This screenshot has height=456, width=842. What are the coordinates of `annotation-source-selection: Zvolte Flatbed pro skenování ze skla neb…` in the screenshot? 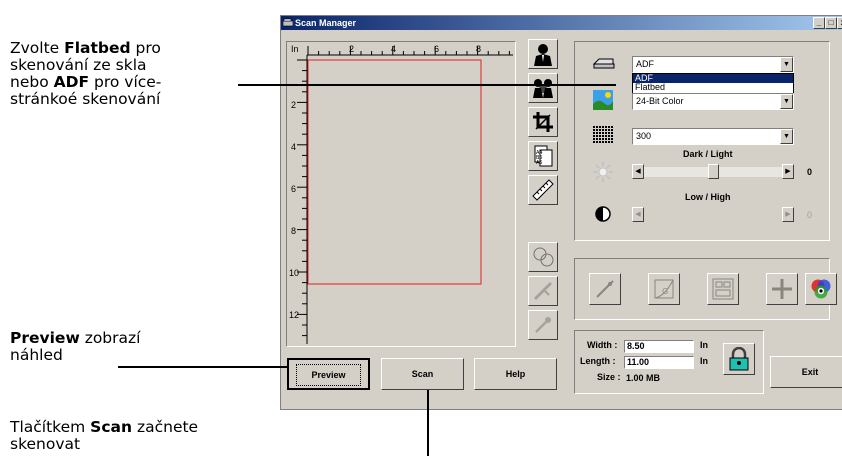 It's located at (86, 73).